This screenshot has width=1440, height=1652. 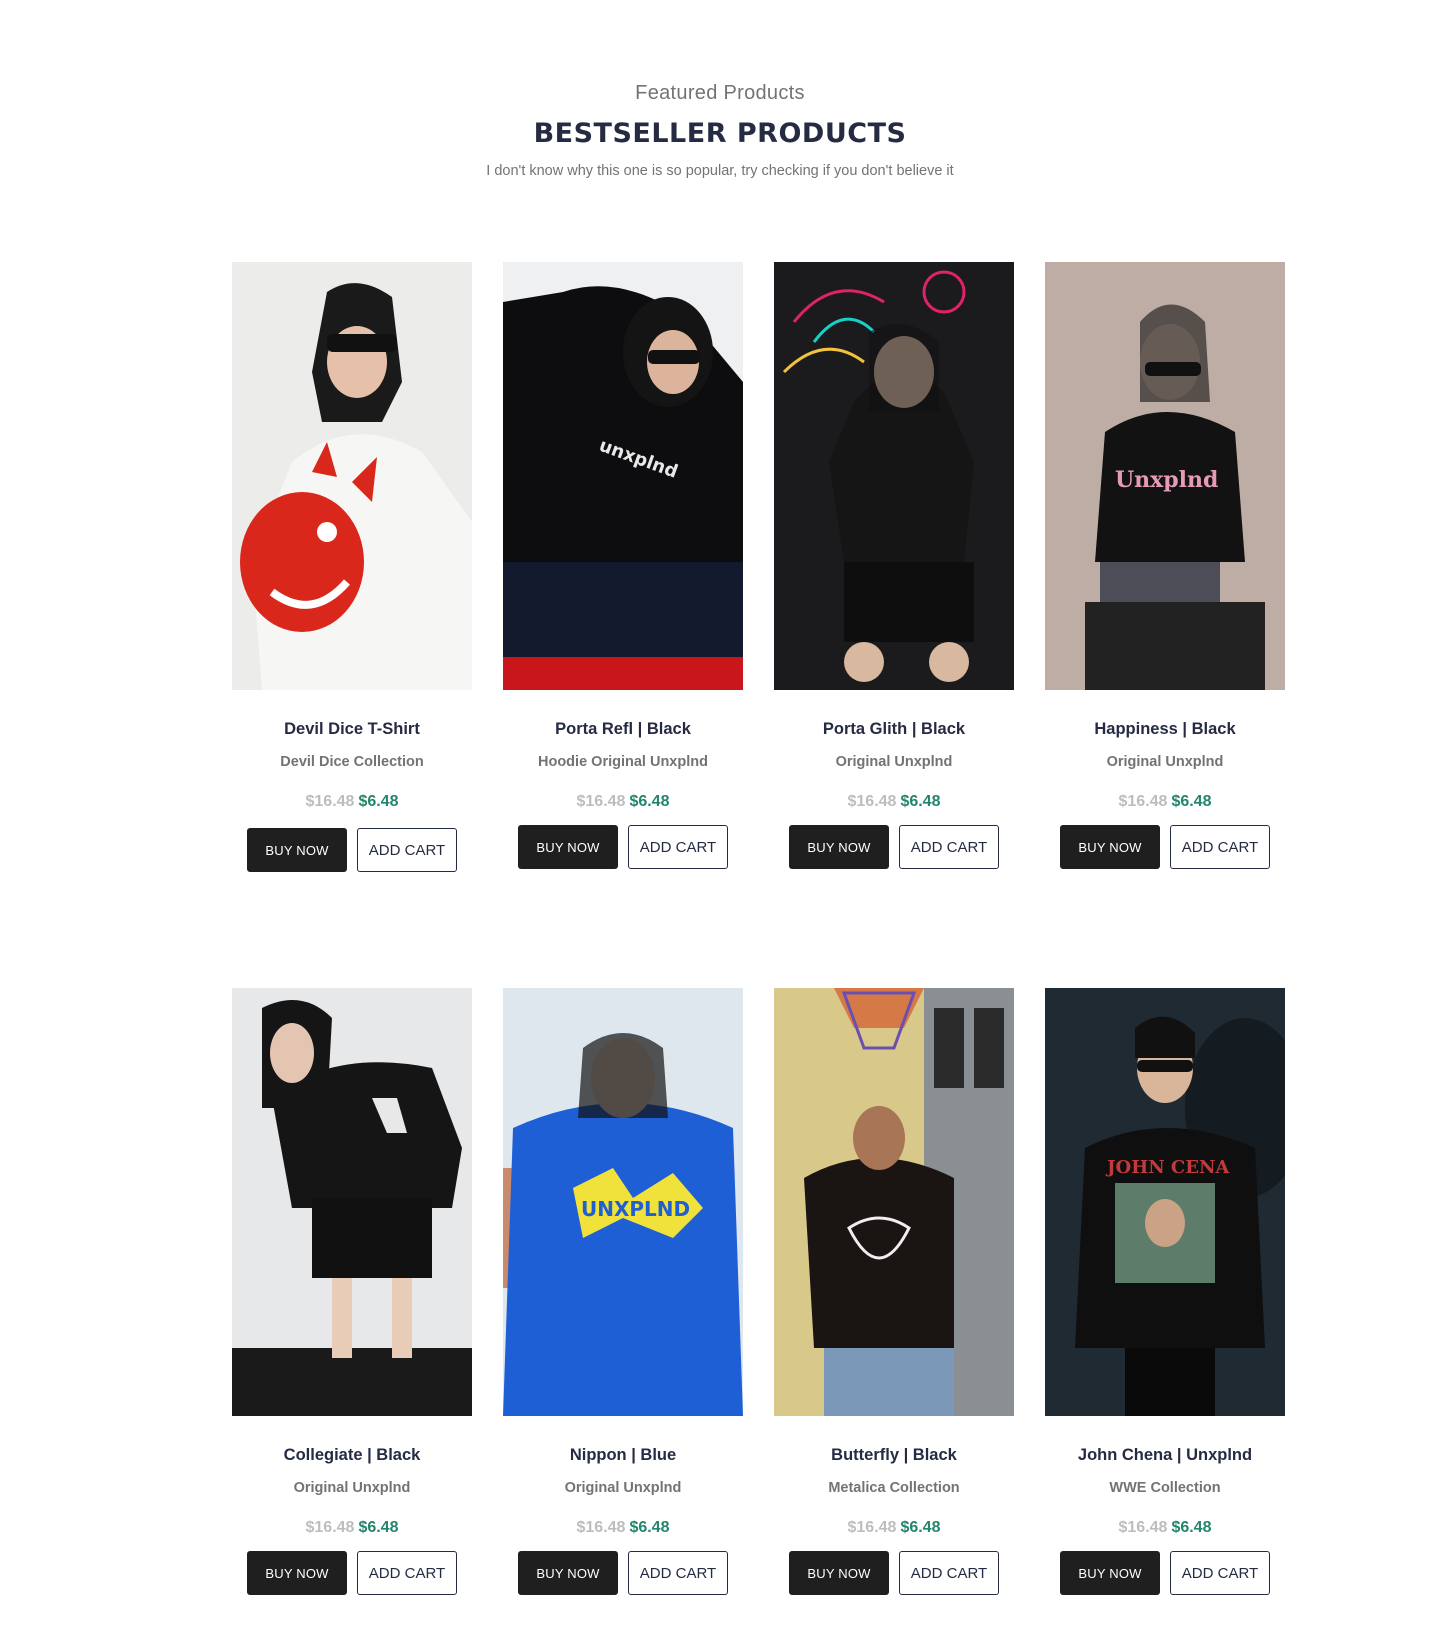 I want to click on product-photo: JOHN CENA, so click(x=1165, y=1202).